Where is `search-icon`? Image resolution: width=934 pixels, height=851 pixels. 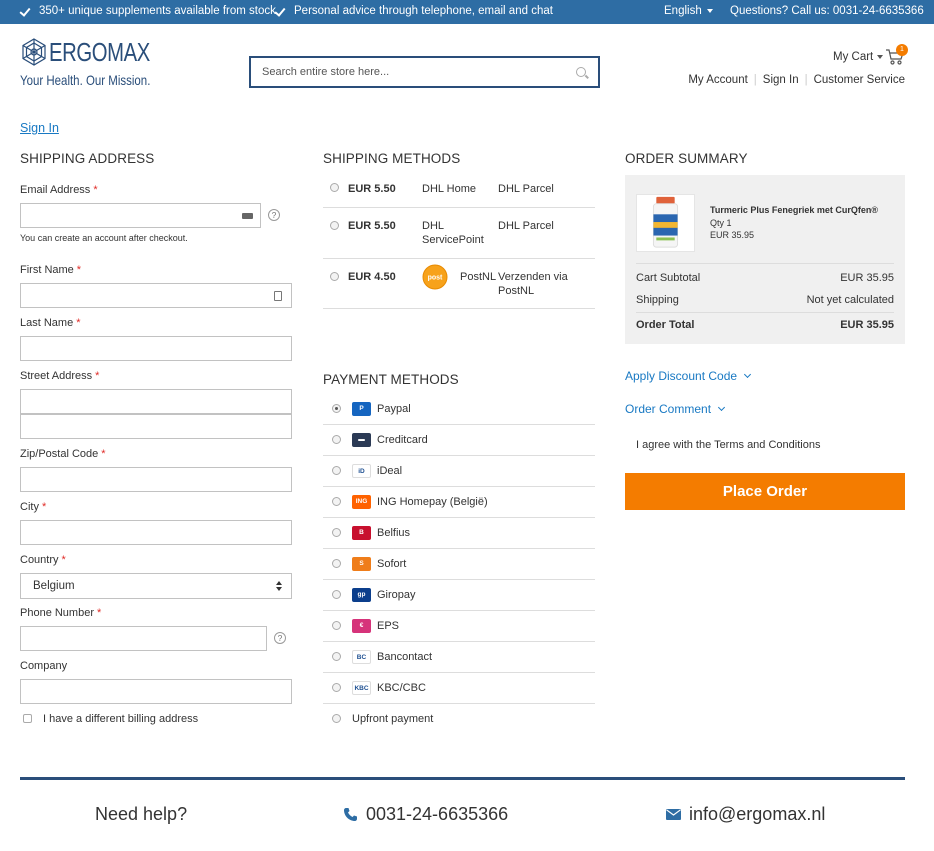
search-icon is located at coordinates (581, 72).